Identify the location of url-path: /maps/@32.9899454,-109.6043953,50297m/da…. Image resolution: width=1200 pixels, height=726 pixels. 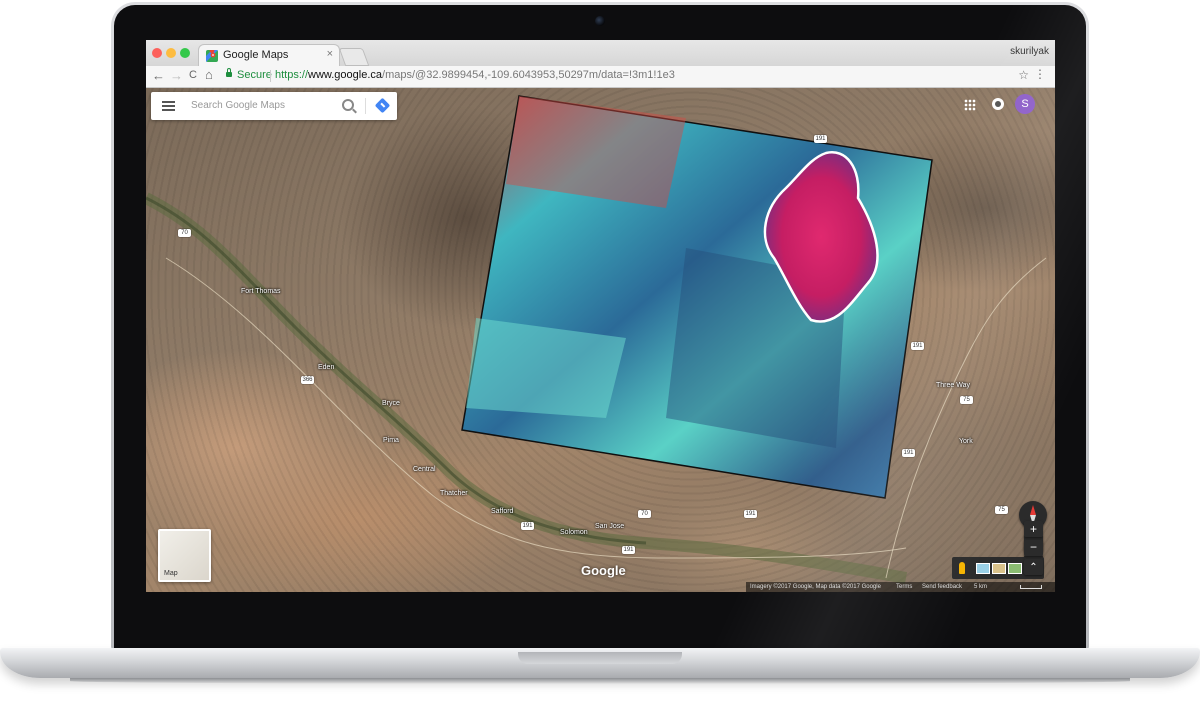
(528, 75).